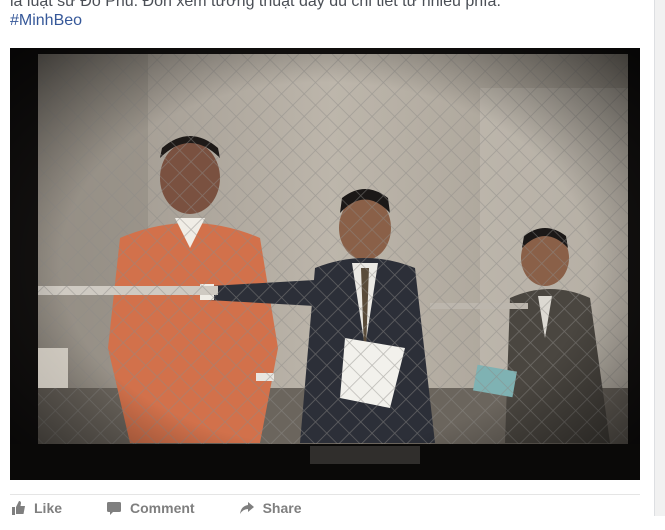 The height and width of the screenshot is (530, 665). Describe the element at coordinates (247, 508) in the screenshot. I see `share-arrow-icon` at that location.